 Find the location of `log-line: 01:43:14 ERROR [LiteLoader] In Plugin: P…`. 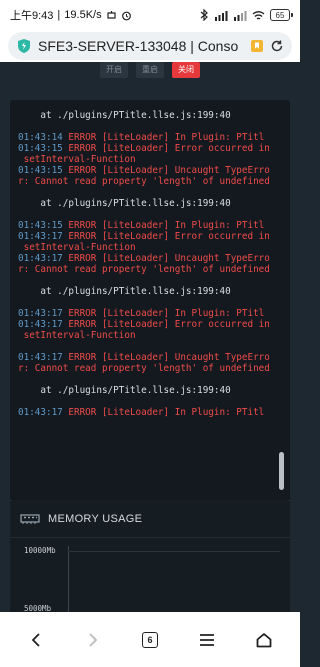

log-line: 01:43:14 ERROR [LiteLoader] In Plugin: P… is located at coordinates (150, 137).